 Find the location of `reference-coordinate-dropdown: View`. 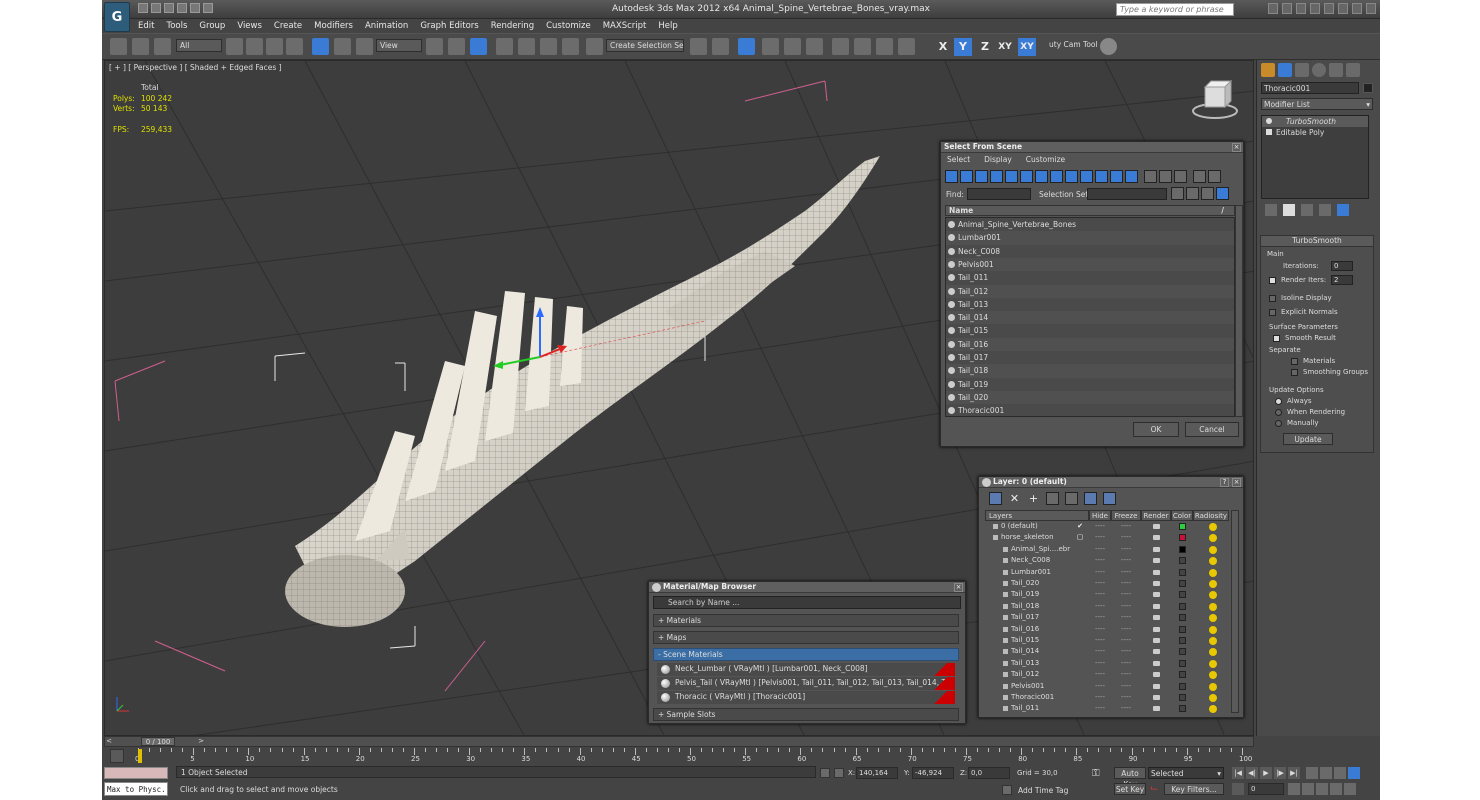

reference-coordinate-dropdown: View is located at coordinates (399, 45).